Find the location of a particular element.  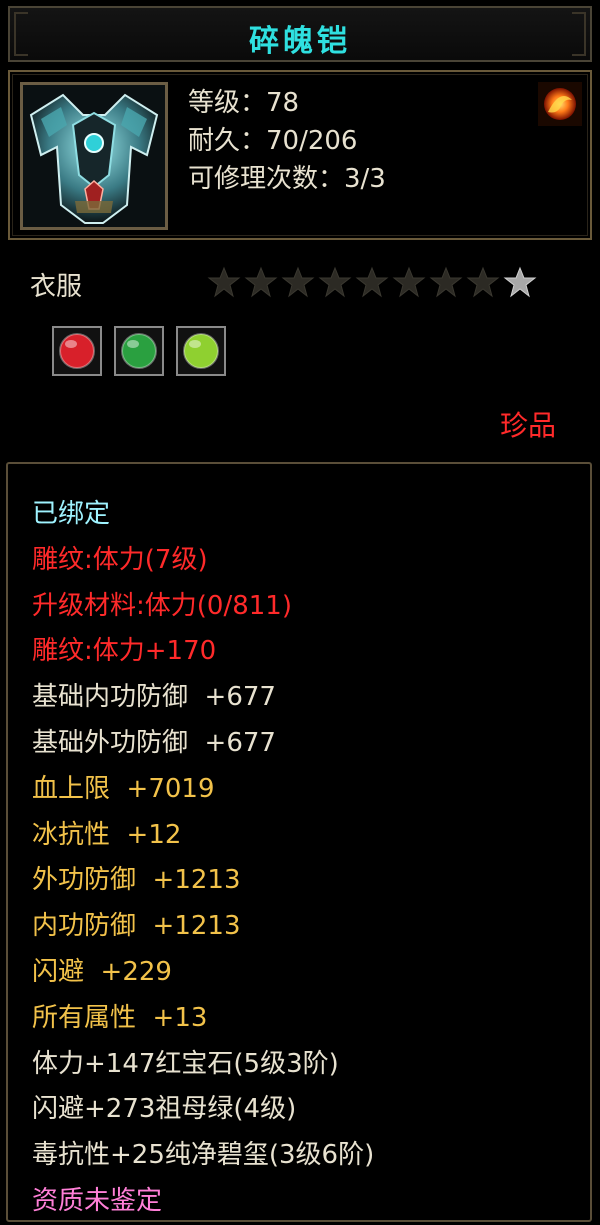

green-gem-icon is located at coordinates (139, 351).